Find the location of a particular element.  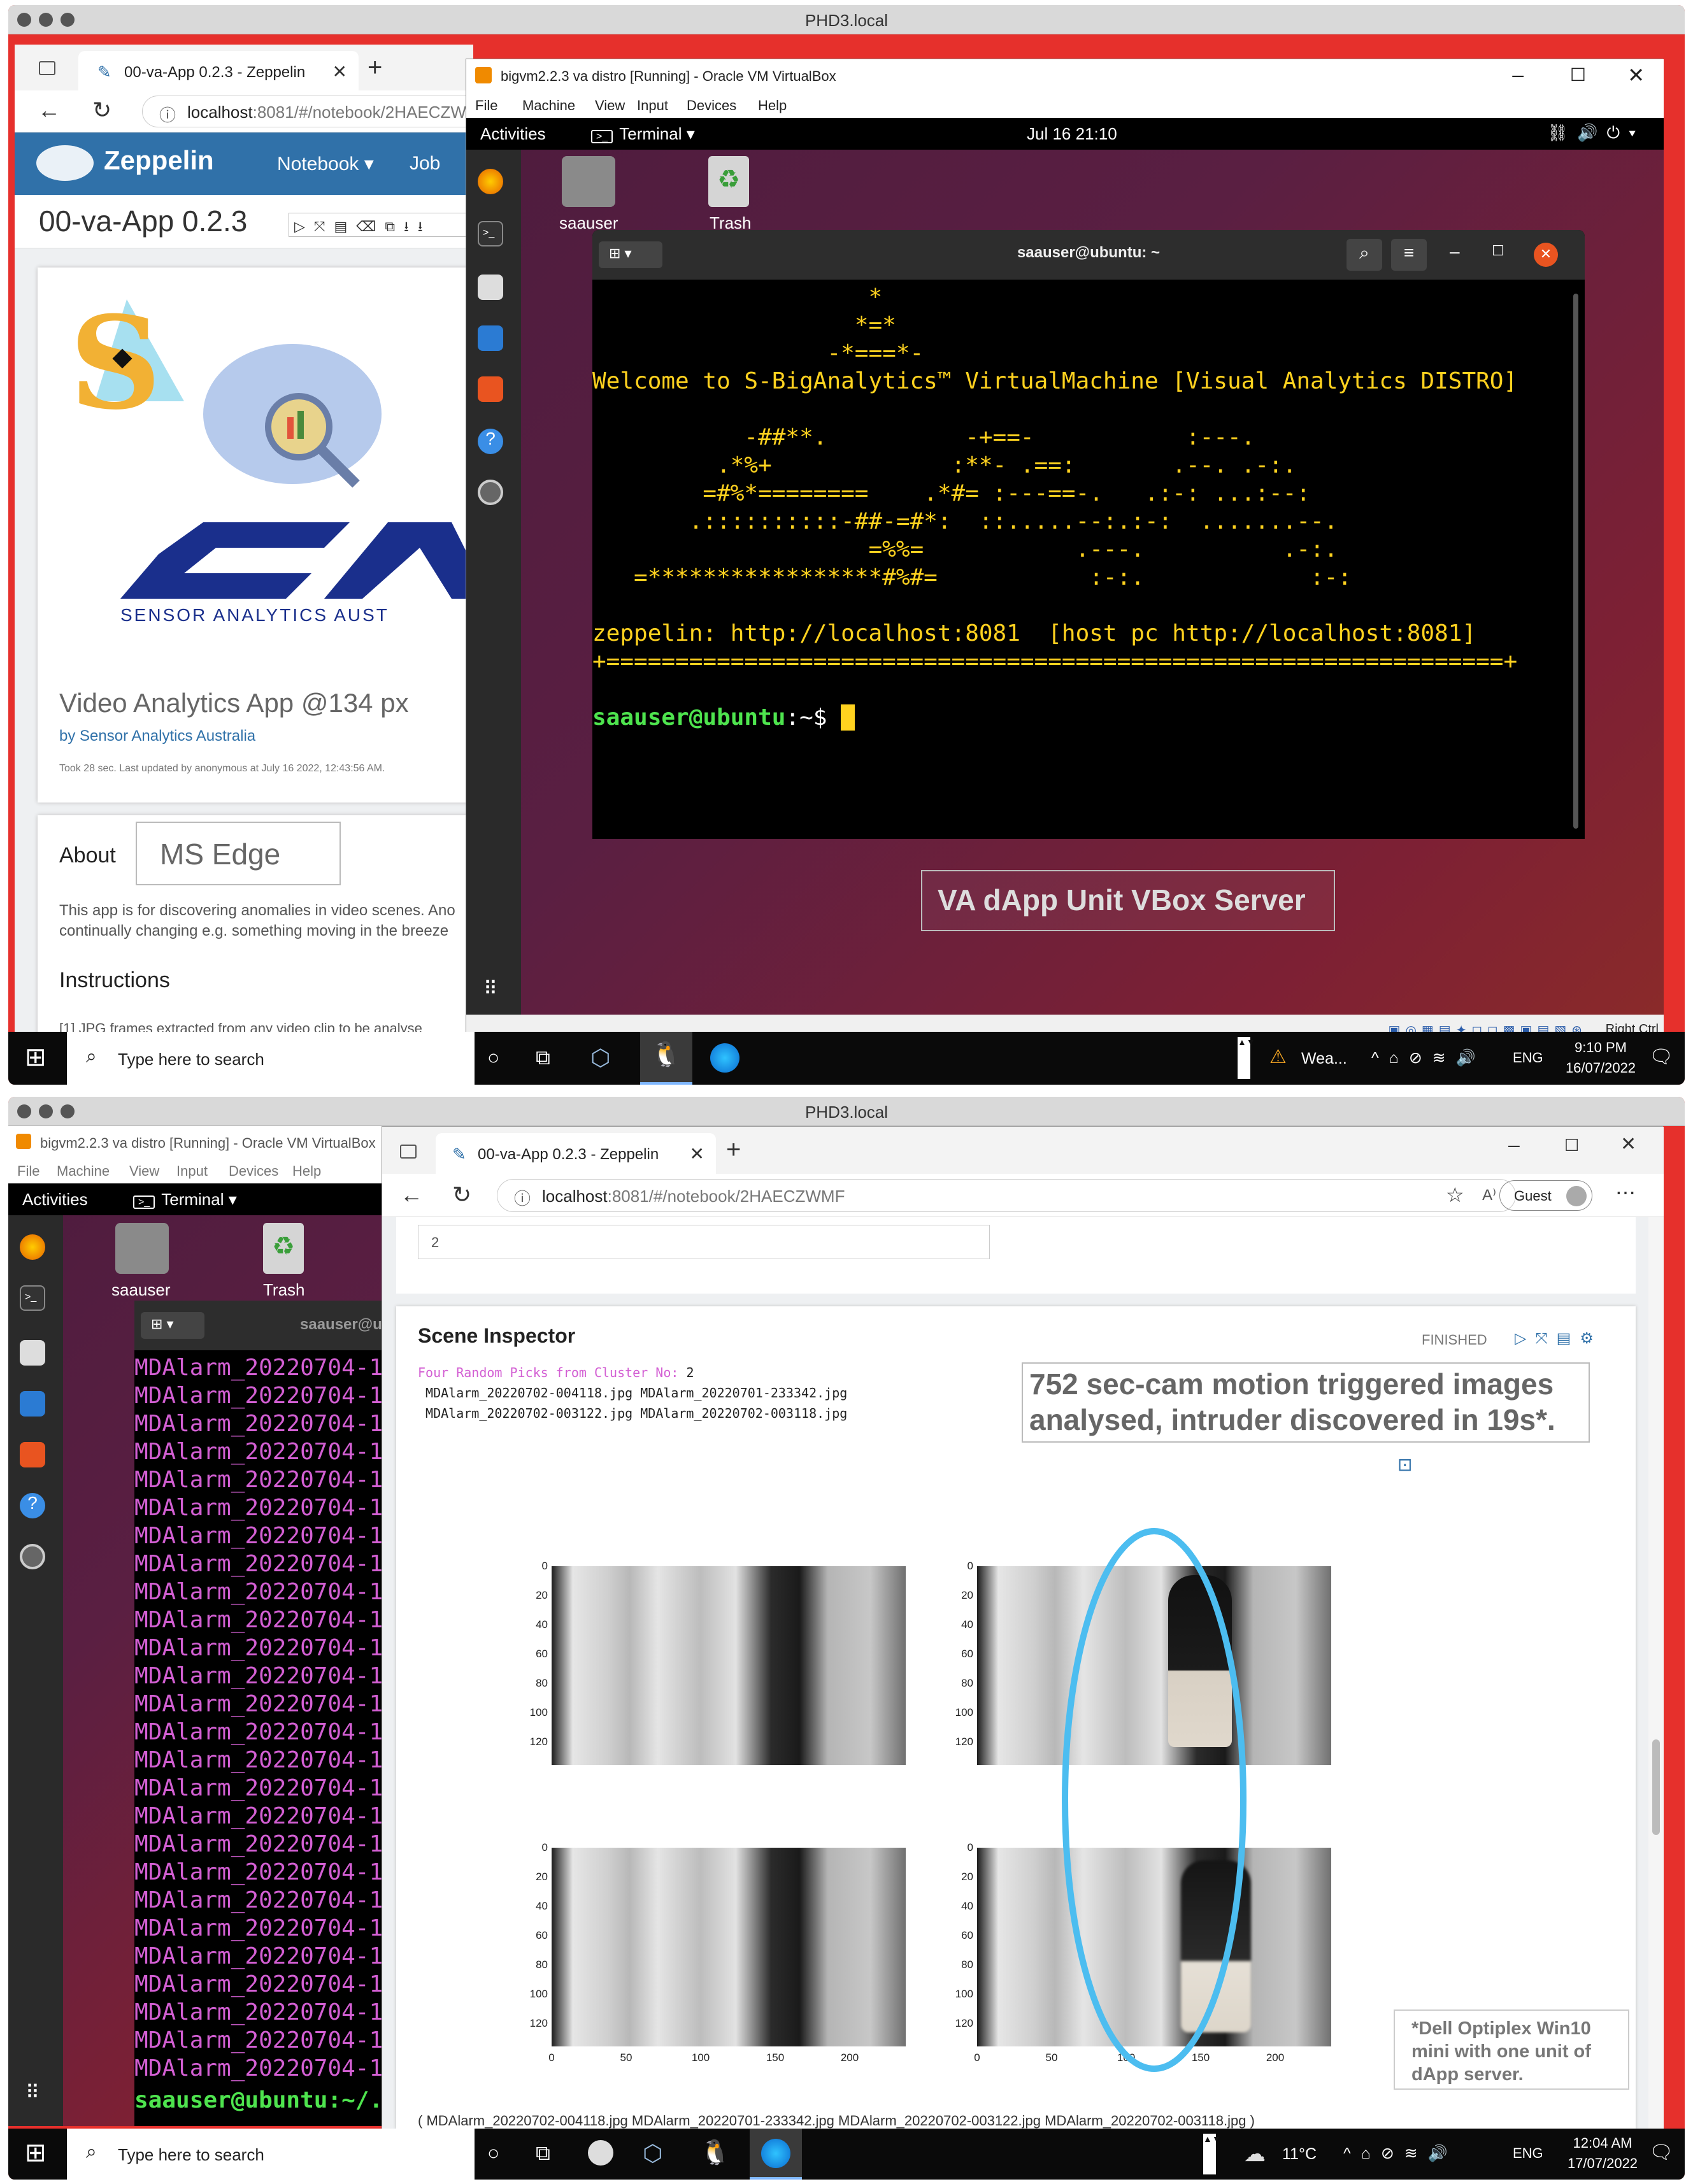

settings-icon is located at coordinates (490, 492).